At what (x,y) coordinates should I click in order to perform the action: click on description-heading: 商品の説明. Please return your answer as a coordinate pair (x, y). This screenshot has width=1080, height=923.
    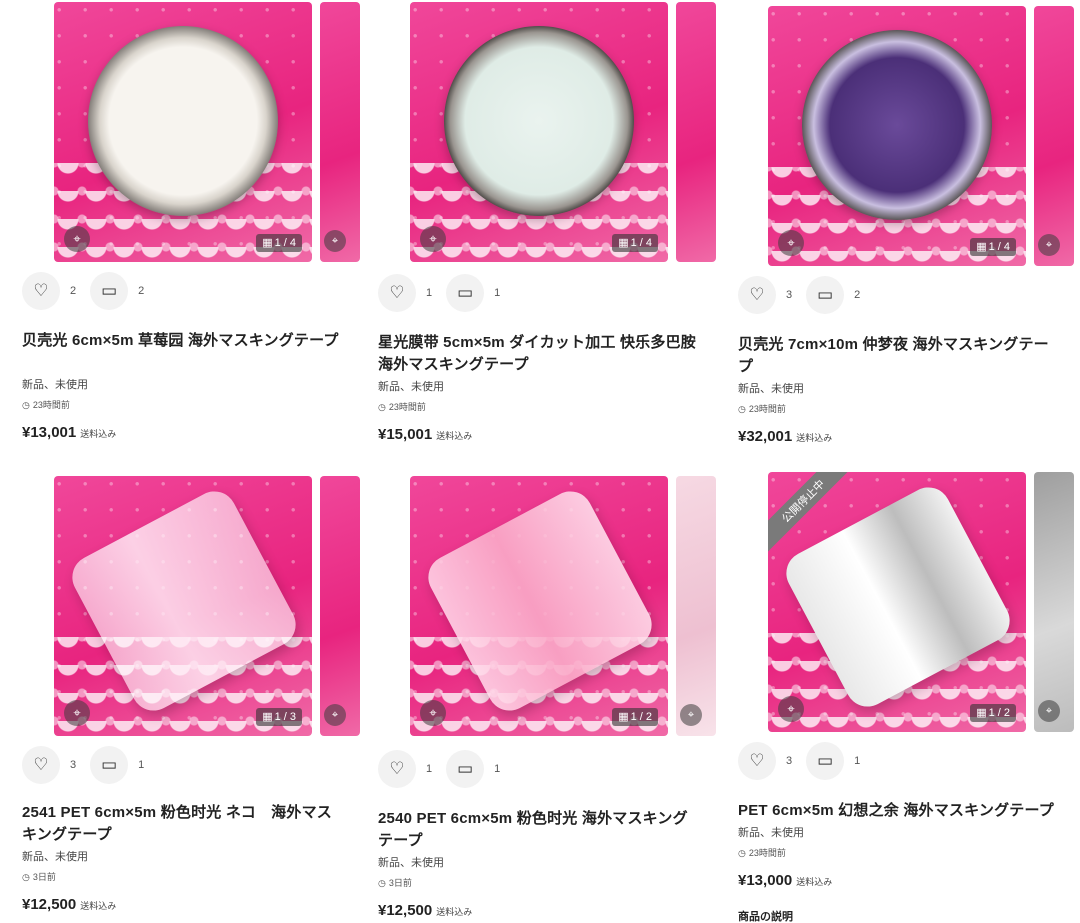
    Looking at the image, I should click on (765, 917).